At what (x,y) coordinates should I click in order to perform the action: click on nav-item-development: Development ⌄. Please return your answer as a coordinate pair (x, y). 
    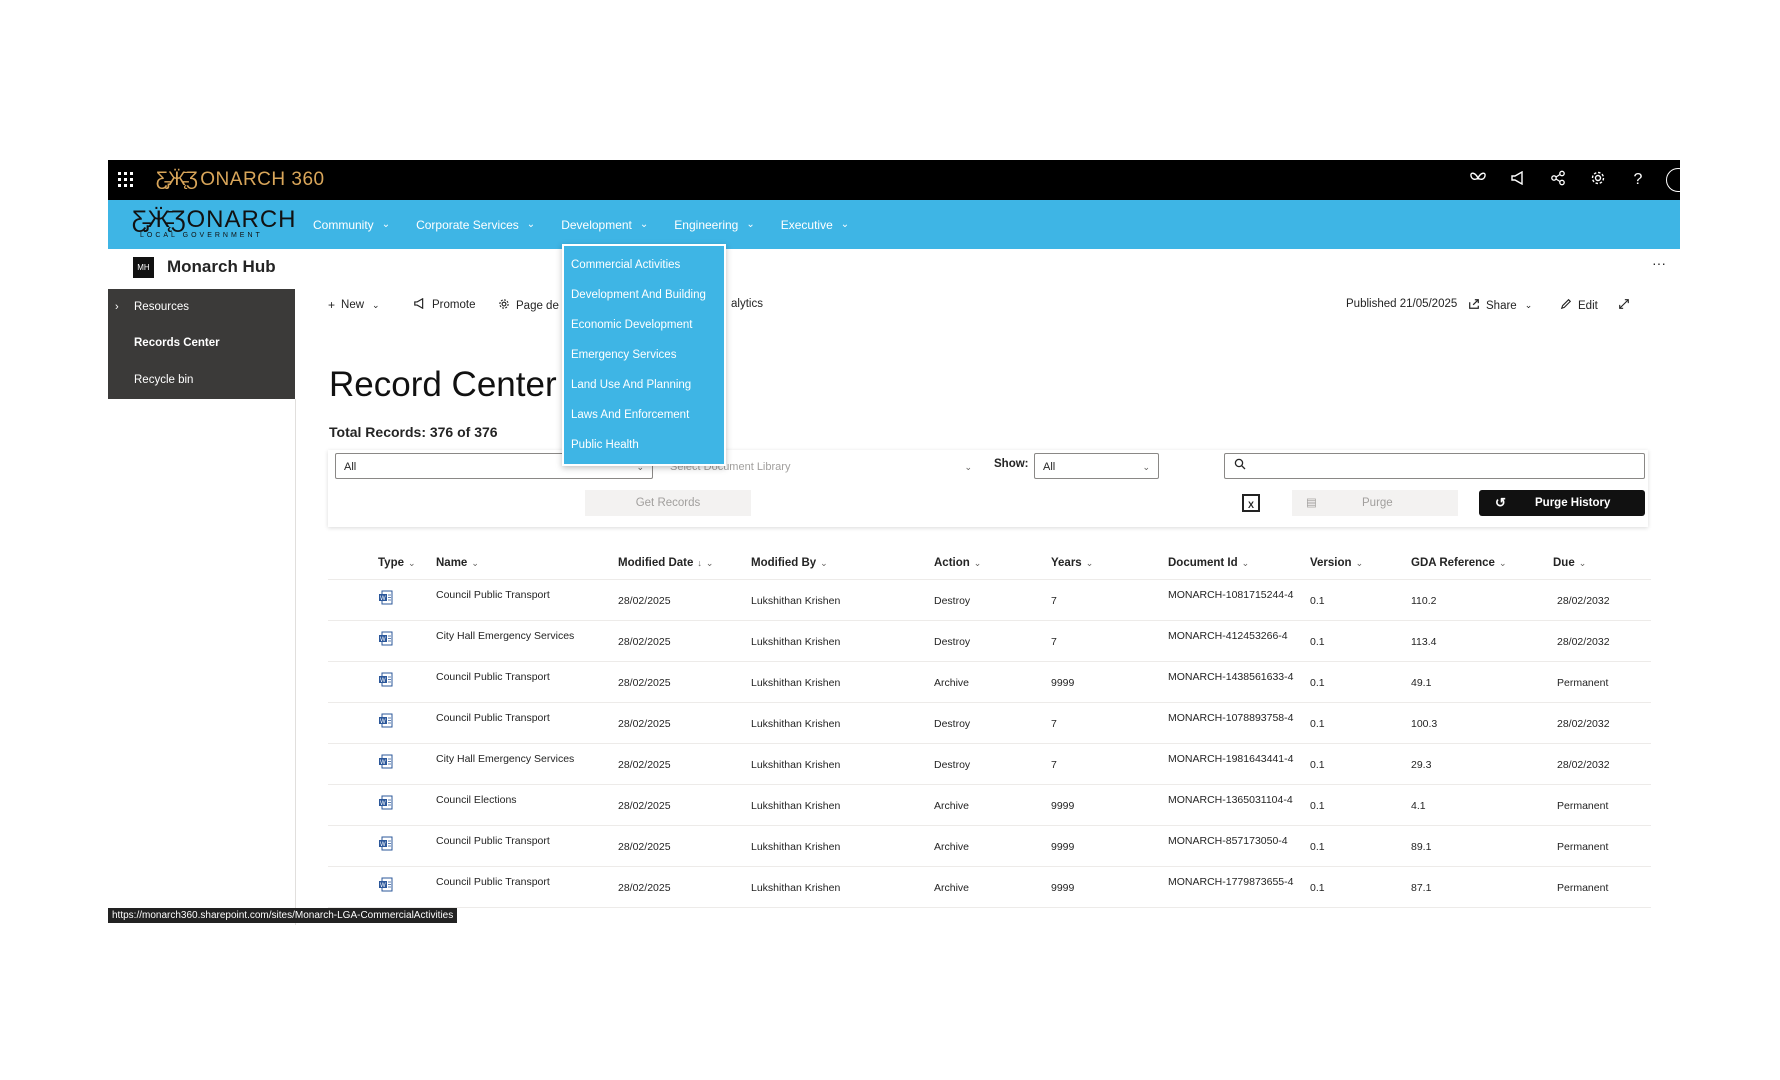
    Looking at the image, I should click on (604, 225).